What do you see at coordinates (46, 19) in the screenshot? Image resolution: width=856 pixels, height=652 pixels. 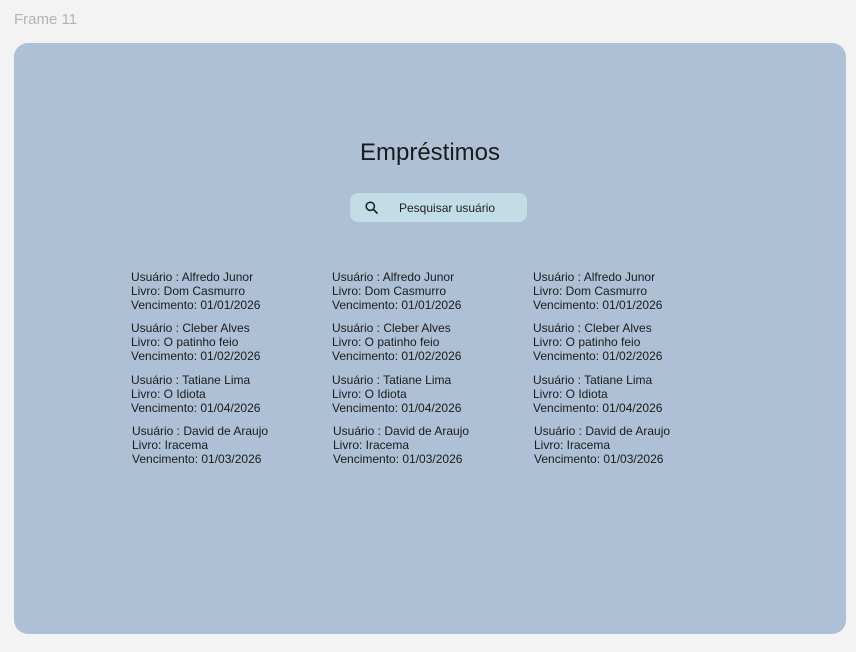 I see `frame-label: Frame 11` at bounding box center [46, 19].